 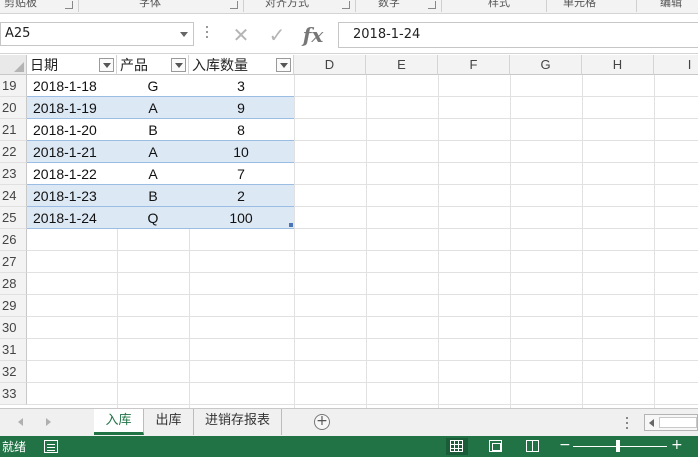 I want to click on cell-quantity: 9, so click(x=241, y=108).